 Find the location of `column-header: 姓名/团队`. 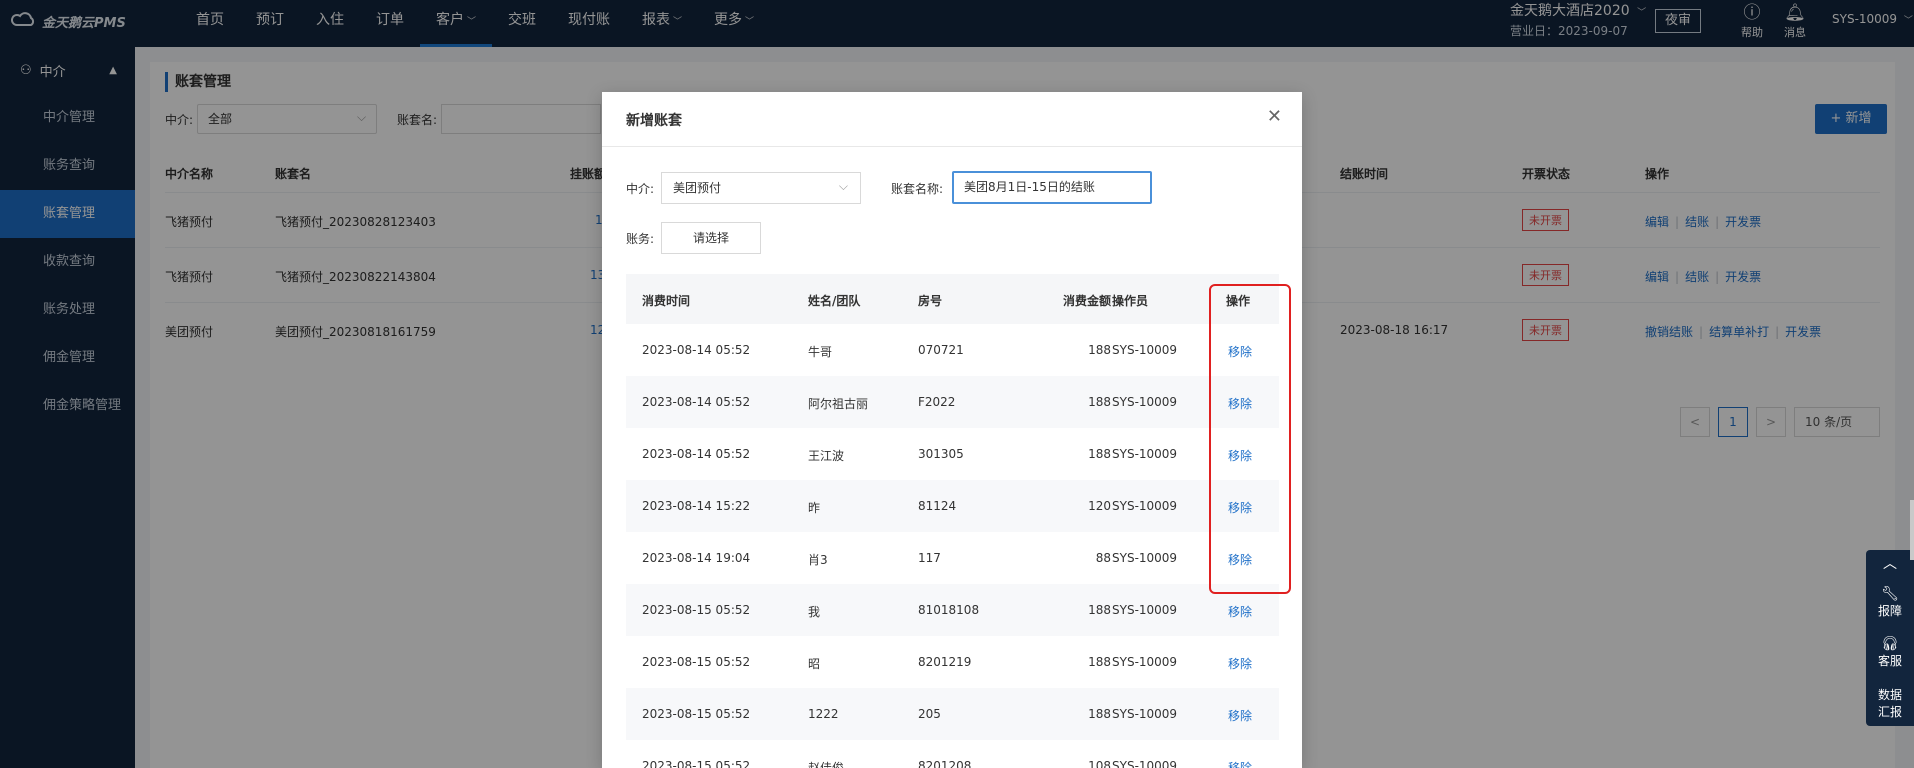

column-header: 姓名/团队 is located at coordinates (834, 301).